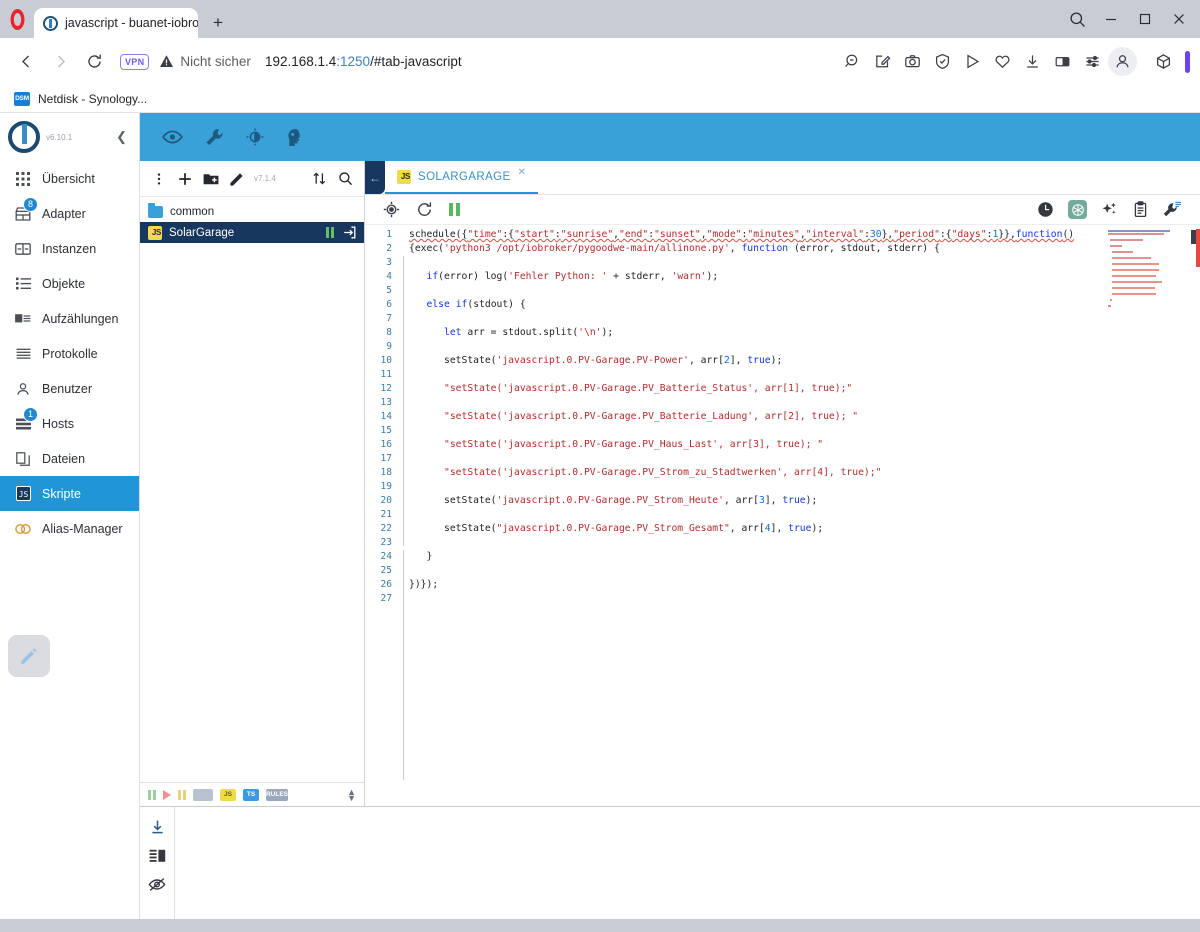 This screenshot has height=932, width=1200. Describe the element at coordinates (1045, 209) in the screenshot. I see `clock-icon` at that location.